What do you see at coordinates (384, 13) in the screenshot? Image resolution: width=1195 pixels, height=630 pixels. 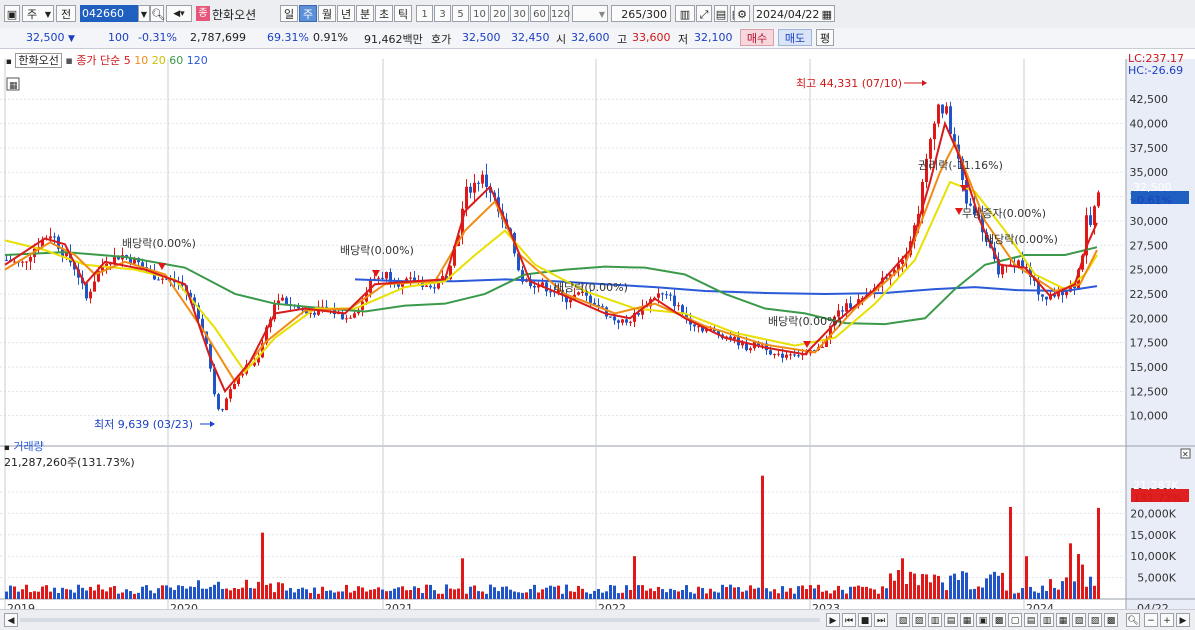 I see `period-tab-5: 초` at bounding box center [384, 13].